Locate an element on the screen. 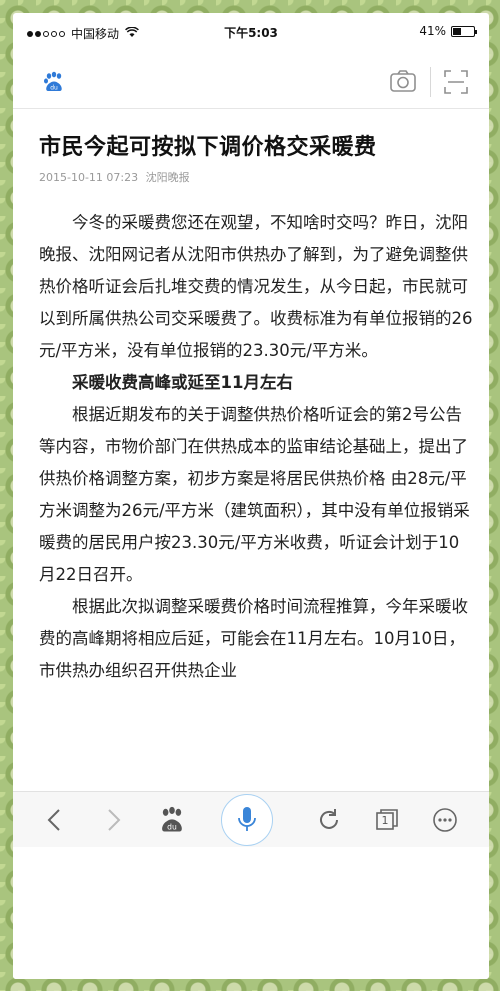  article-date: 2015-10-11 07:23 is located at coordinates (89, 177).